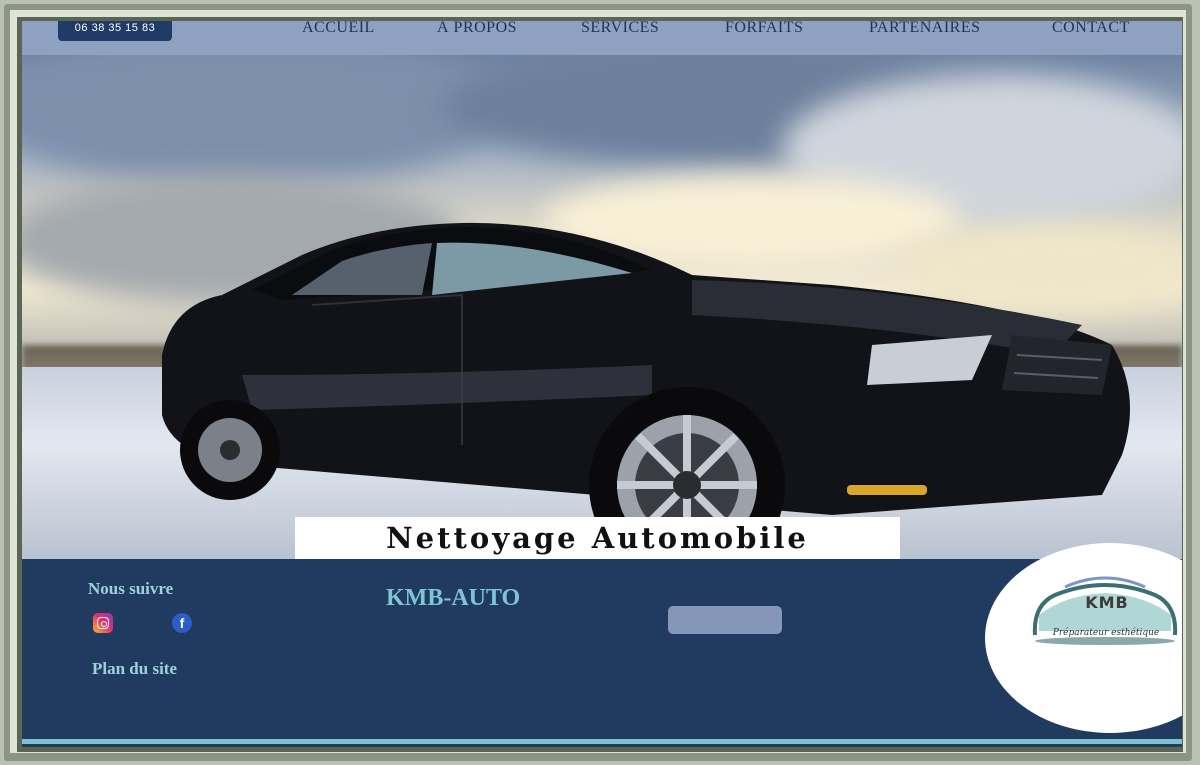 Image resolution: width=1200 pixels, height=765 pixels. What do you see at coordinates (115, 31) in the screenshot?
I see `phone-number: 06 38 35 15 83` at bounding box center [115, 31].